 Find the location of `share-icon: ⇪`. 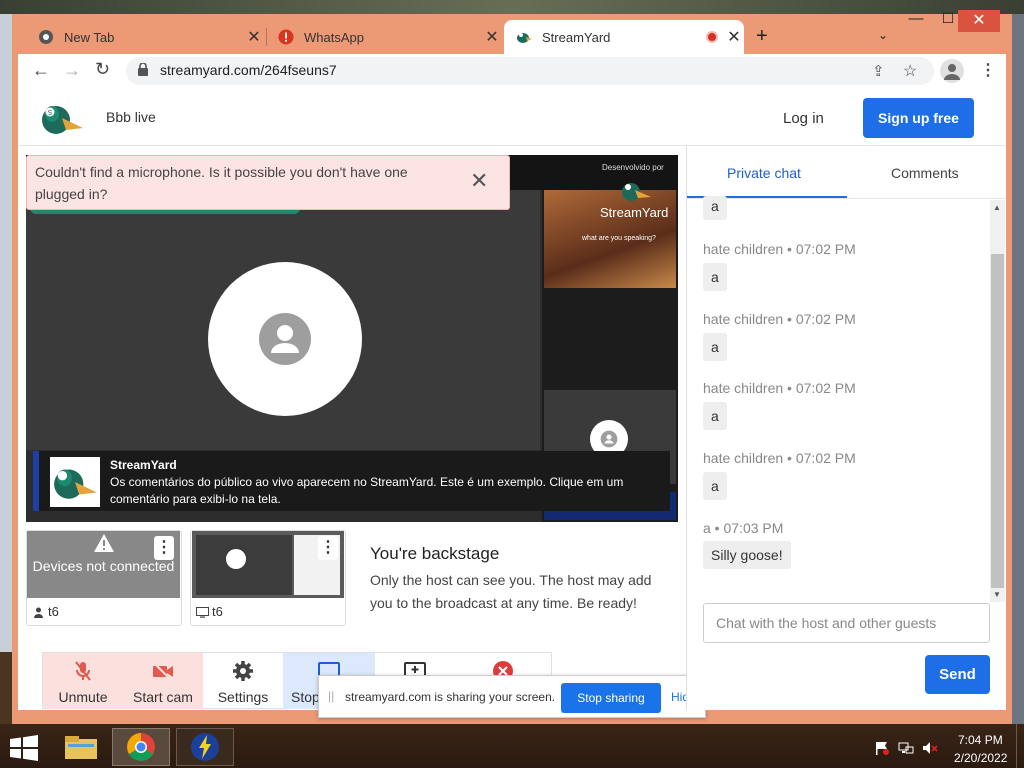

share-icon: ⇪ is located at coordinates (878, 71).